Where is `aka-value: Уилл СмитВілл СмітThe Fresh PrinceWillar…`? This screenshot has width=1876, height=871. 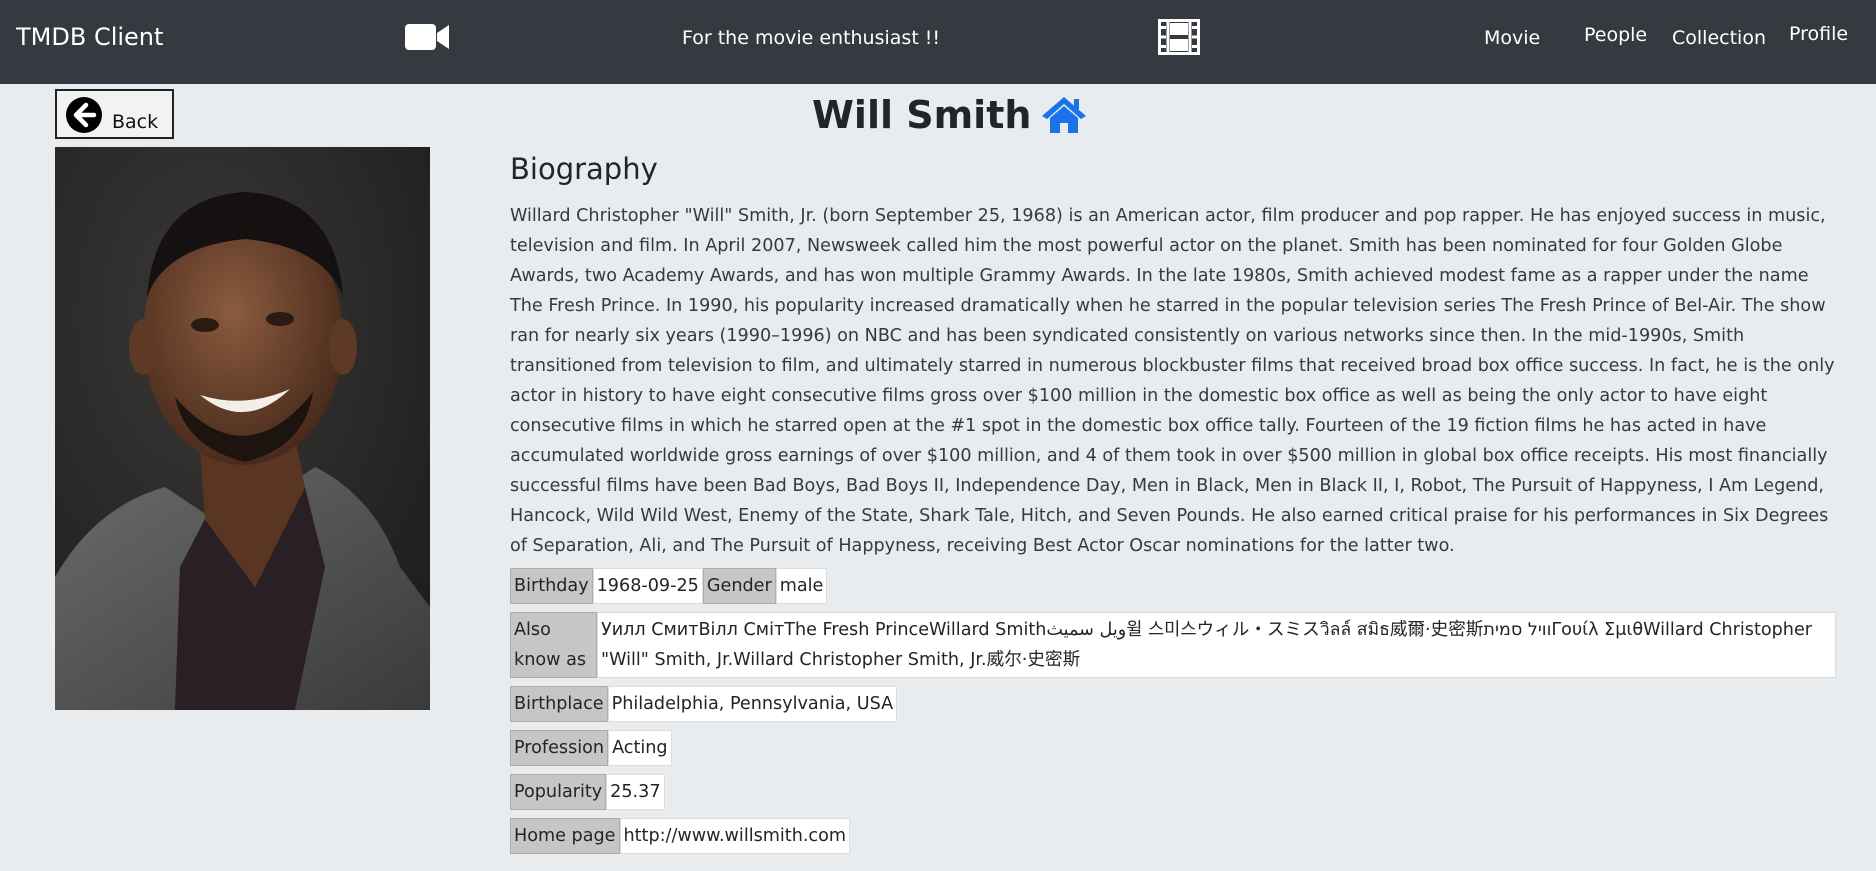 aka-value: Уилл СмитВілл СмітThe Fresh PrinceWillar… is located at coordinates (1216, 645).